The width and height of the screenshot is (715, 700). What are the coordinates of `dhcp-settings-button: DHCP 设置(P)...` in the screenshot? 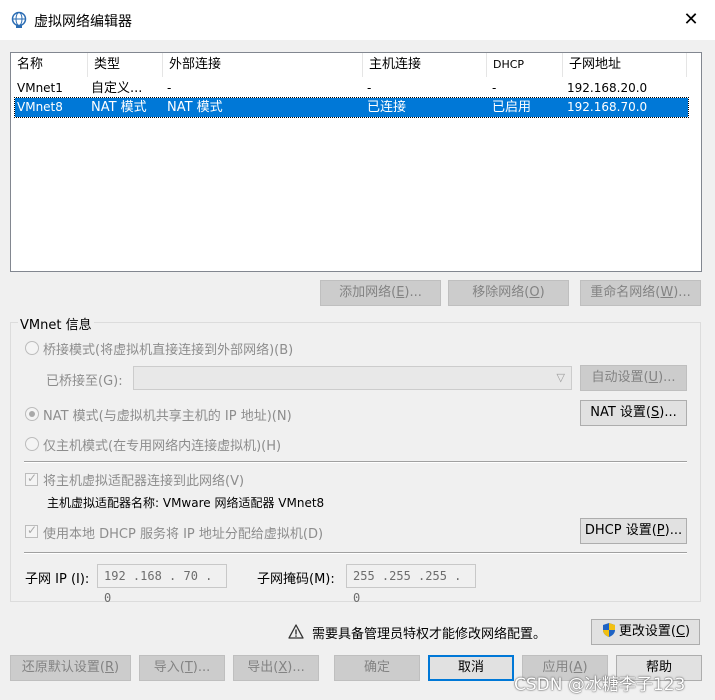 It's located at (633, 531).